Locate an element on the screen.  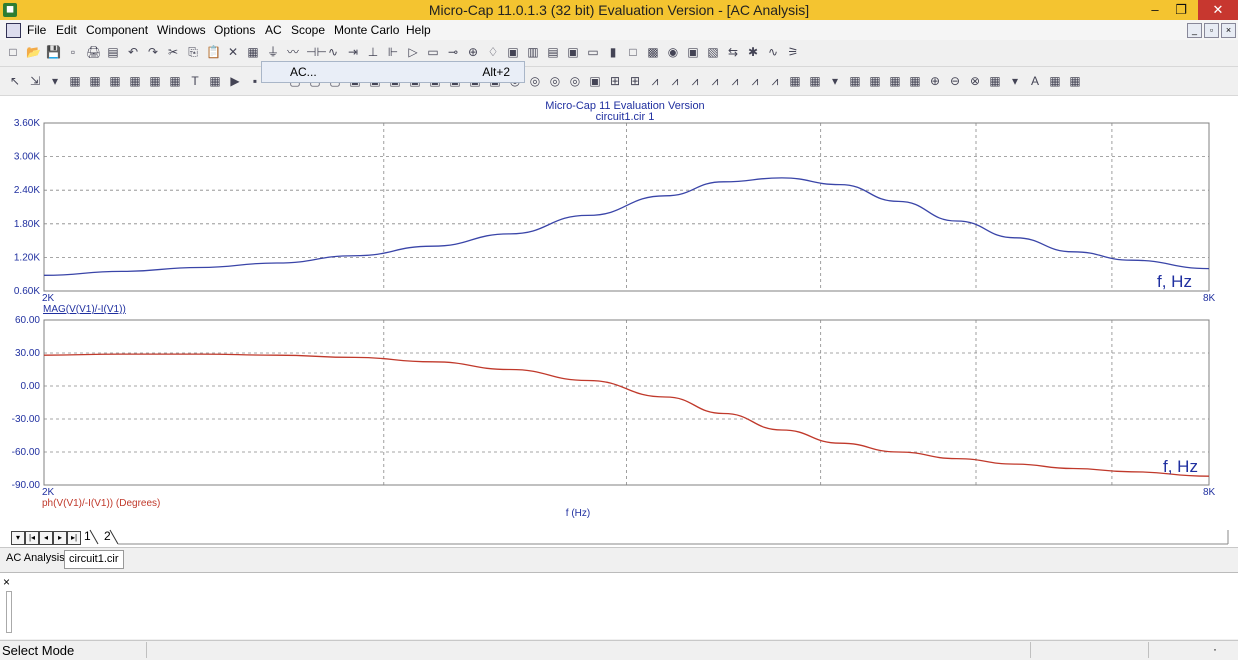
toolbar1-icon-11: ✕ is located at coordinates (233, 52).